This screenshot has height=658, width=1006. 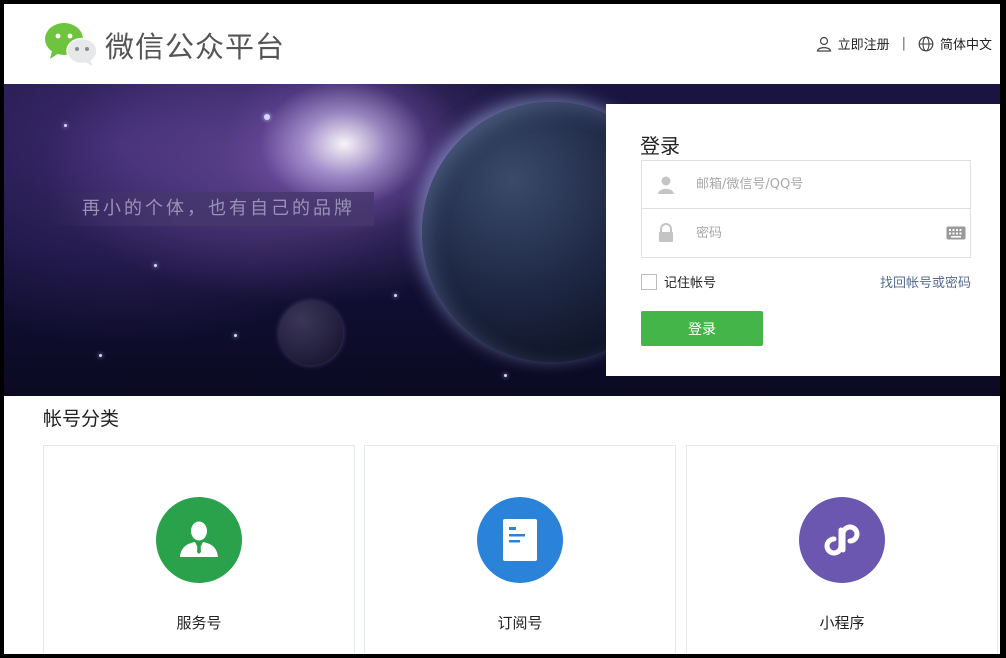 I want to click on register-link: 立即注册, so click(x=853, y=43).